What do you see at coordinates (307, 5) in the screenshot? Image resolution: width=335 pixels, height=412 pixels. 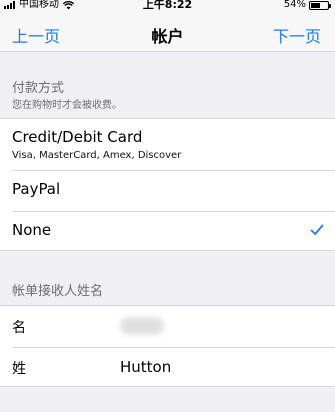 I see `status-right: 54%` at bounding box center [307, 5].